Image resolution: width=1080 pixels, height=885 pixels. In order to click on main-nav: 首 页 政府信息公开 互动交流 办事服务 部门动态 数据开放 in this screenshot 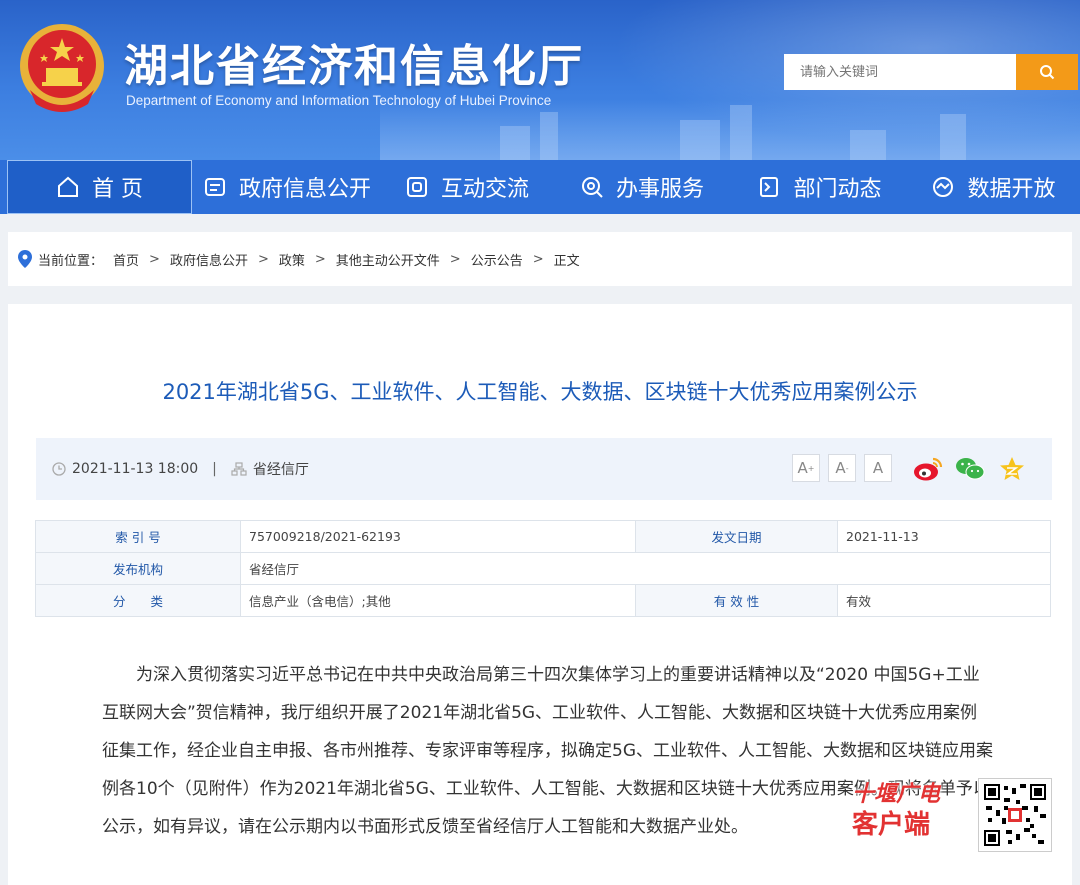, I will do `click(540, 187)`.